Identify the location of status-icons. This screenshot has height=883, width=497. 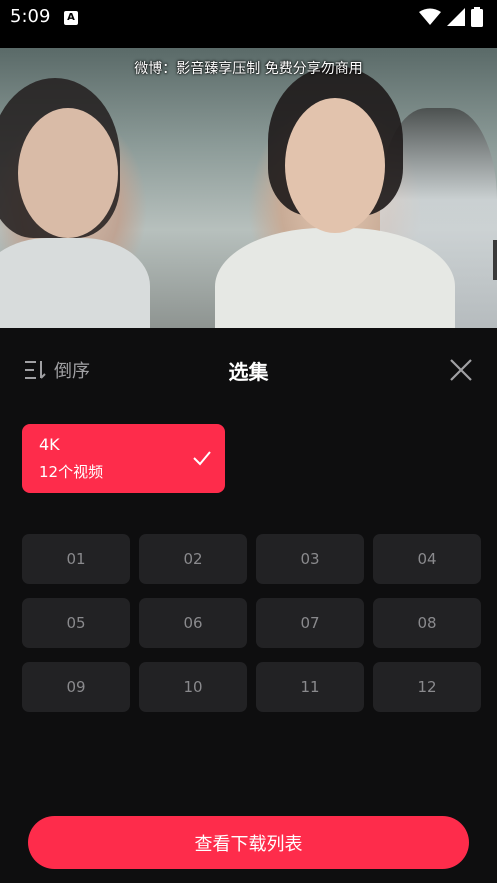
(451, 17).